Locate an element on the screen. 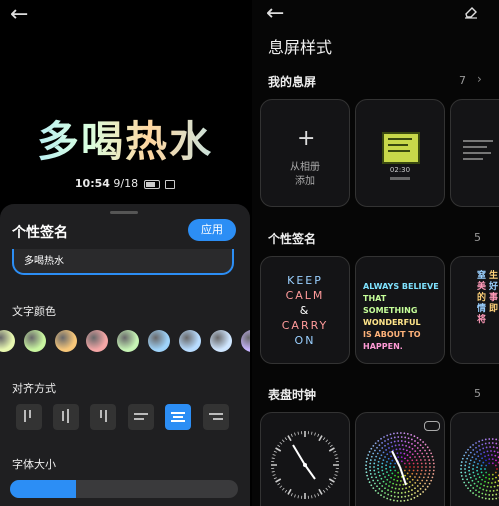 The height and width of the screenshot is (506, 499). font-size-slider is located at coordinates (124, 489).